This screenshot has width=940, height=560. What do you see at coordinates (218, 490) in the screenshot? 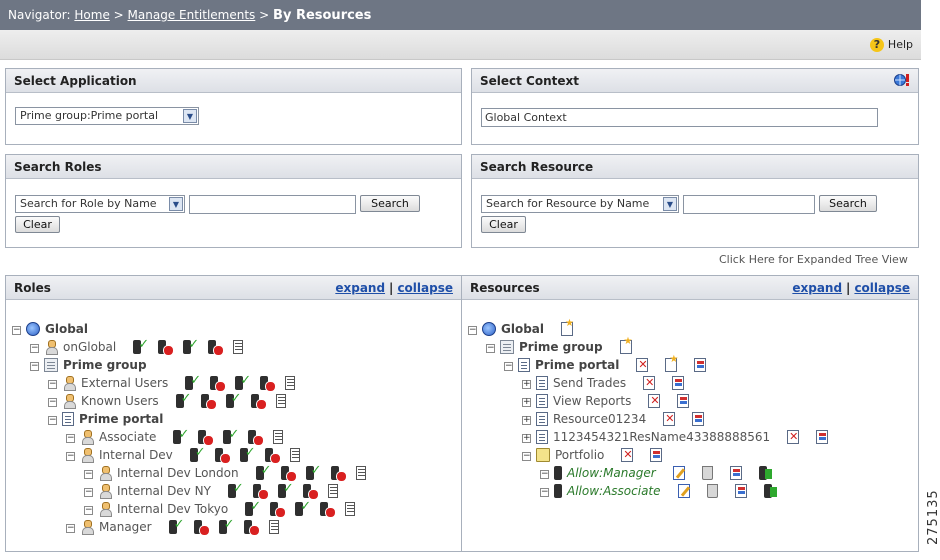
I see `role-node-internal-dev-ny: Internal Dev NY` at bounding box center [218, 490].